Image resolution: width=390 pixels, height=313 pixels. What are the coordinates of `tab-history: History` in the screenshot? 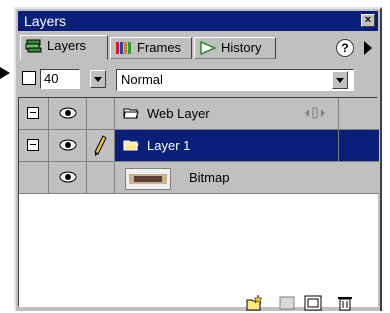 It's located at (235, 48).